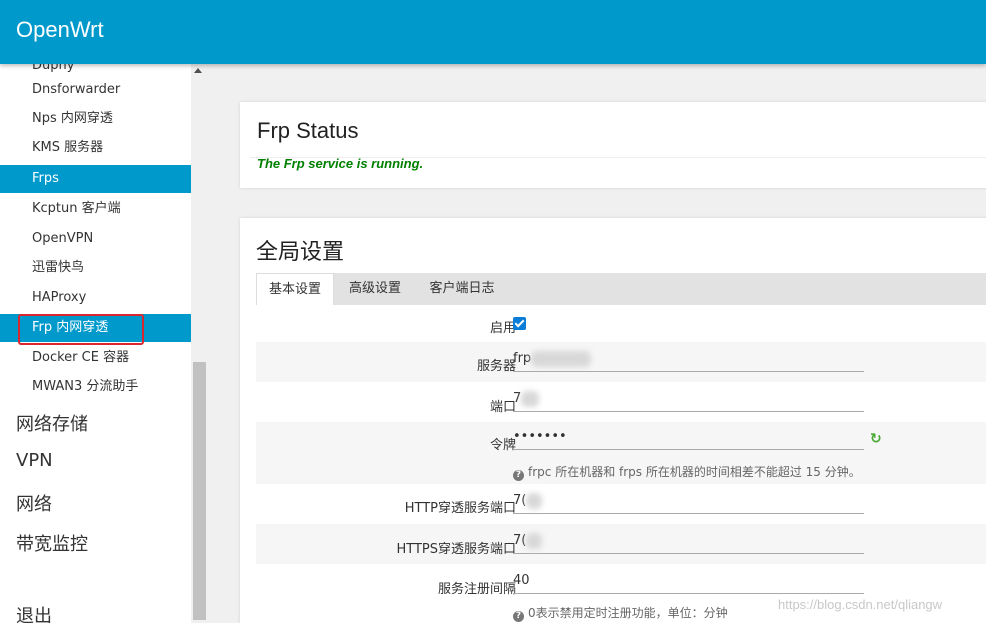 This screenshot has width=986, height=623. What do you see at coordinates (198, 70) in the screenshot?
I see `scroll-up-icon` at bounding box center [198, 70].